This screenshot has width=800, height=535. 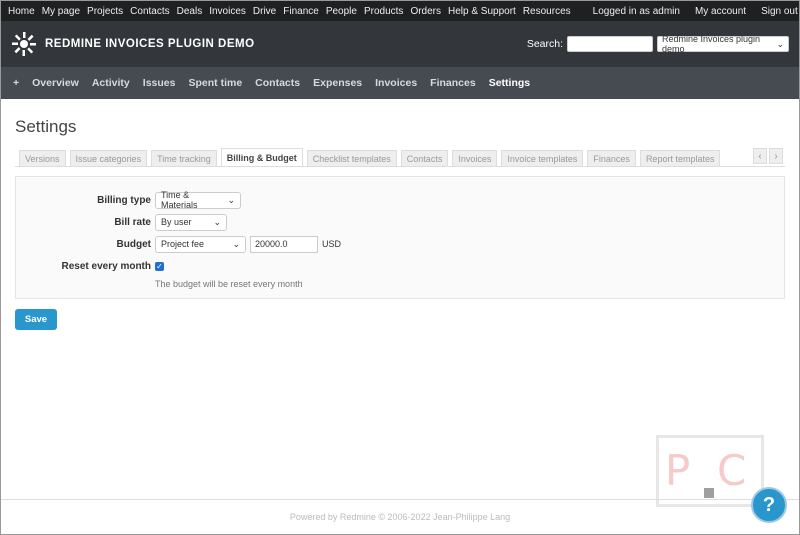 What do you see at coordinates (341, 11) in the screenshot?
I see `top-menu-people: People` at bounding box center [341, 11].